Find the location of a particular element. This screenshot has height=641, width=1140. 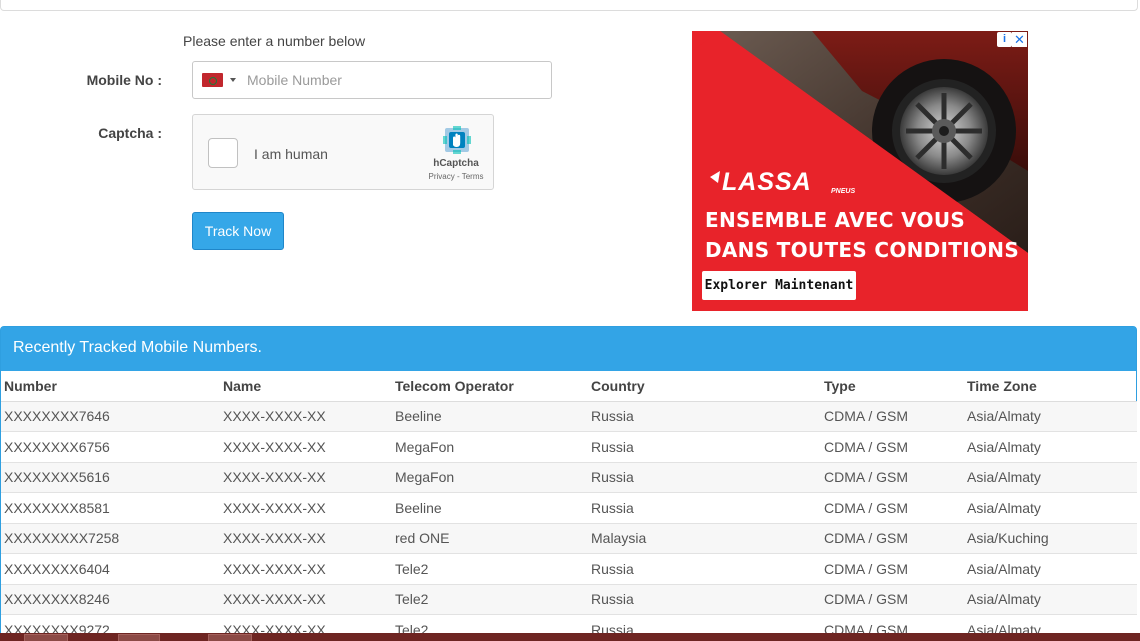

captcha-text: I am human is located at coordinates (291, 154).